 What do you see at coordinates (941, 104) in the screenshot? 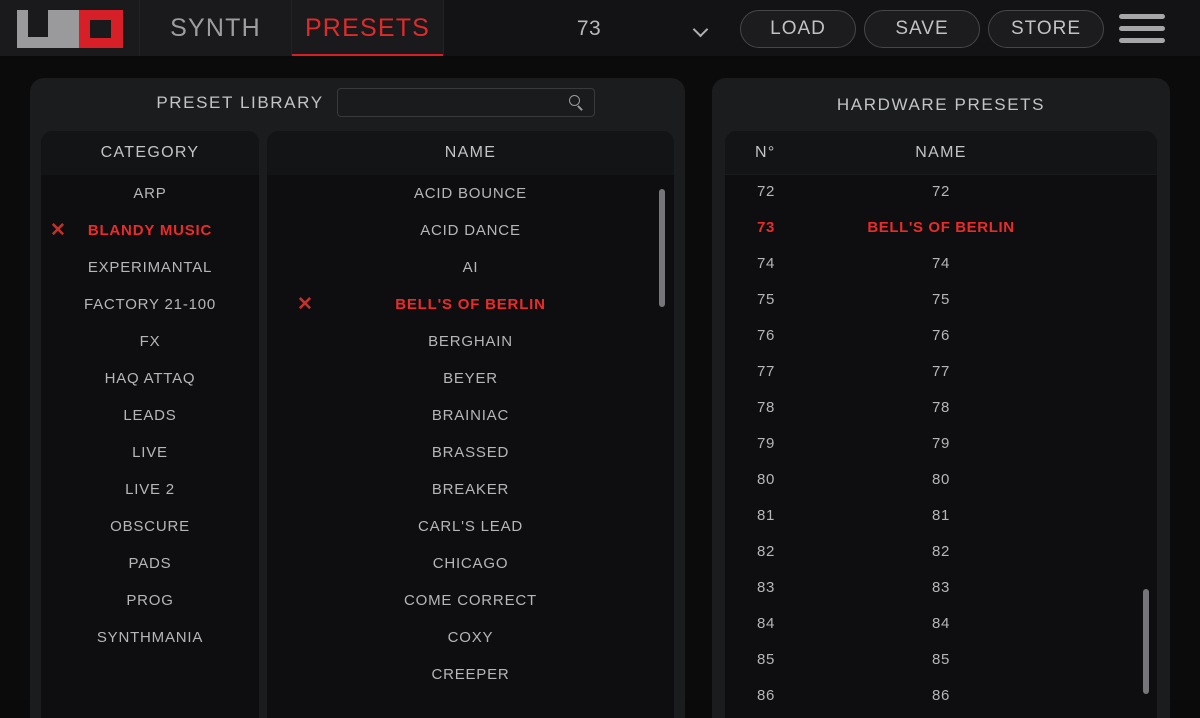
I see `hardware-presets-title: HARDWARE PRESETS` at bounding box center [941, 104].